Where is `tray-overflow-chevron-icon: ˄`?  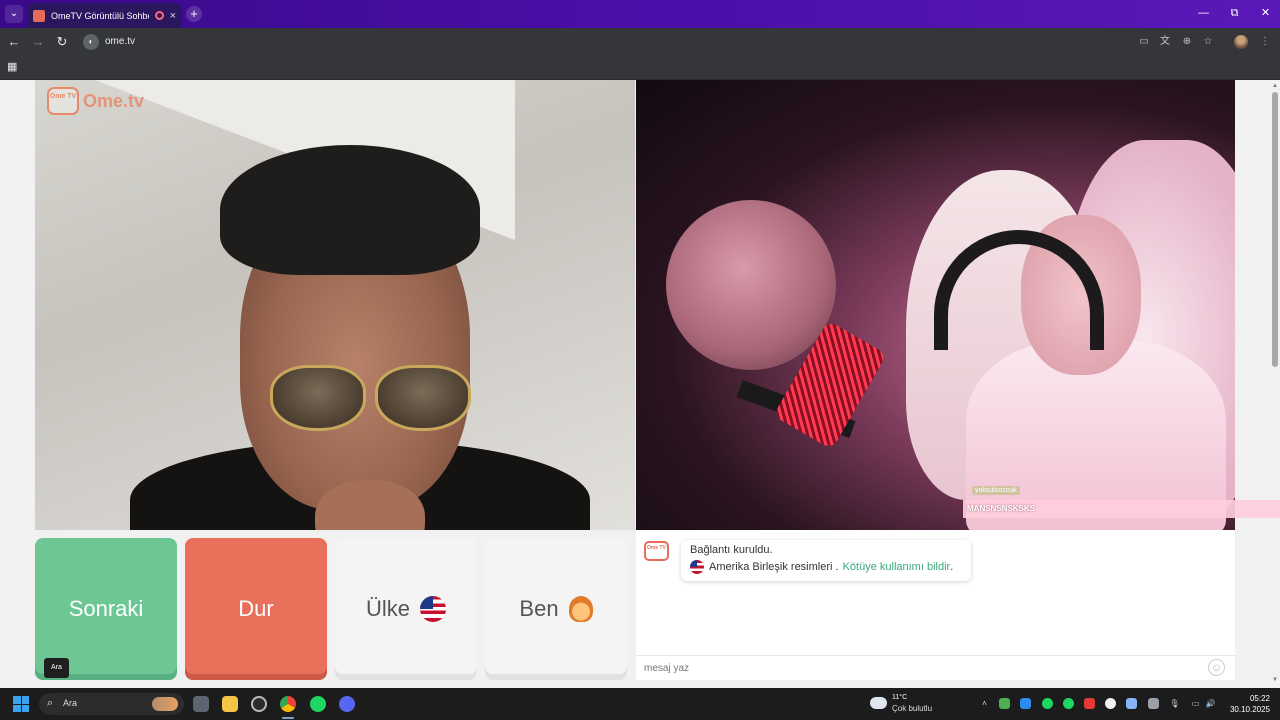 tray-overflow-chevron-icon: ˄ is located at coordinates (984, 703).